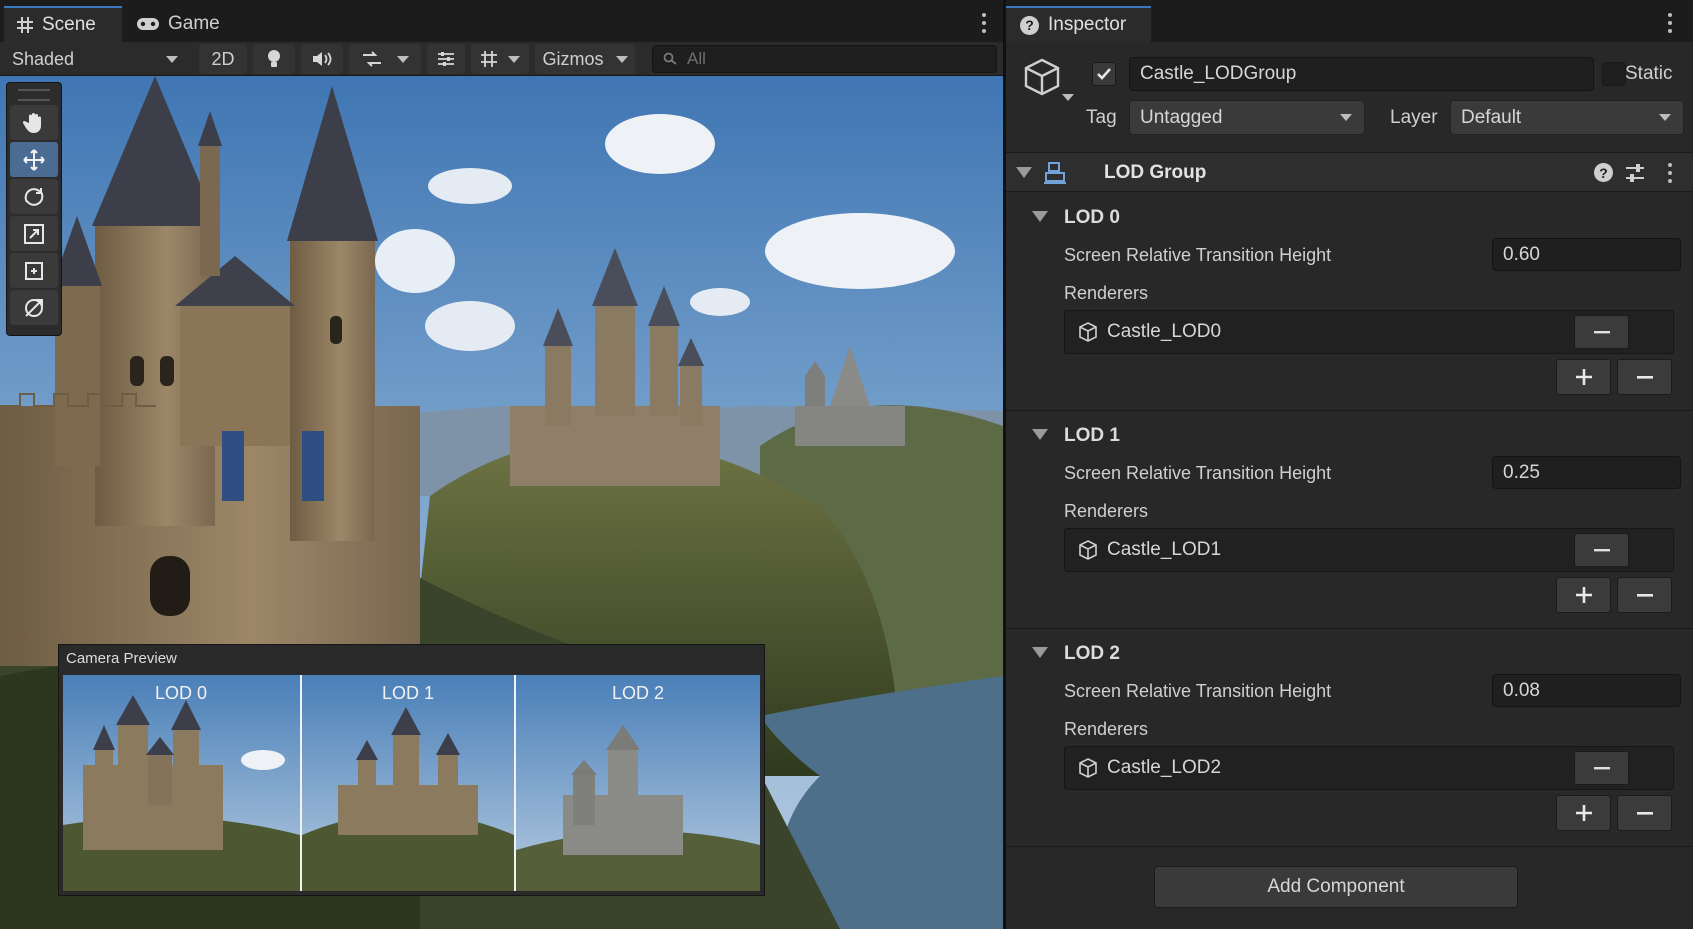 Image resolution: width=1693 pixels, height=929 pixels. What do you see at coordinates (1198, 473) in the screenshot?
I see `lod1-transition-label: Screen Relative Transition Height` at bounding box center [1198, 473].